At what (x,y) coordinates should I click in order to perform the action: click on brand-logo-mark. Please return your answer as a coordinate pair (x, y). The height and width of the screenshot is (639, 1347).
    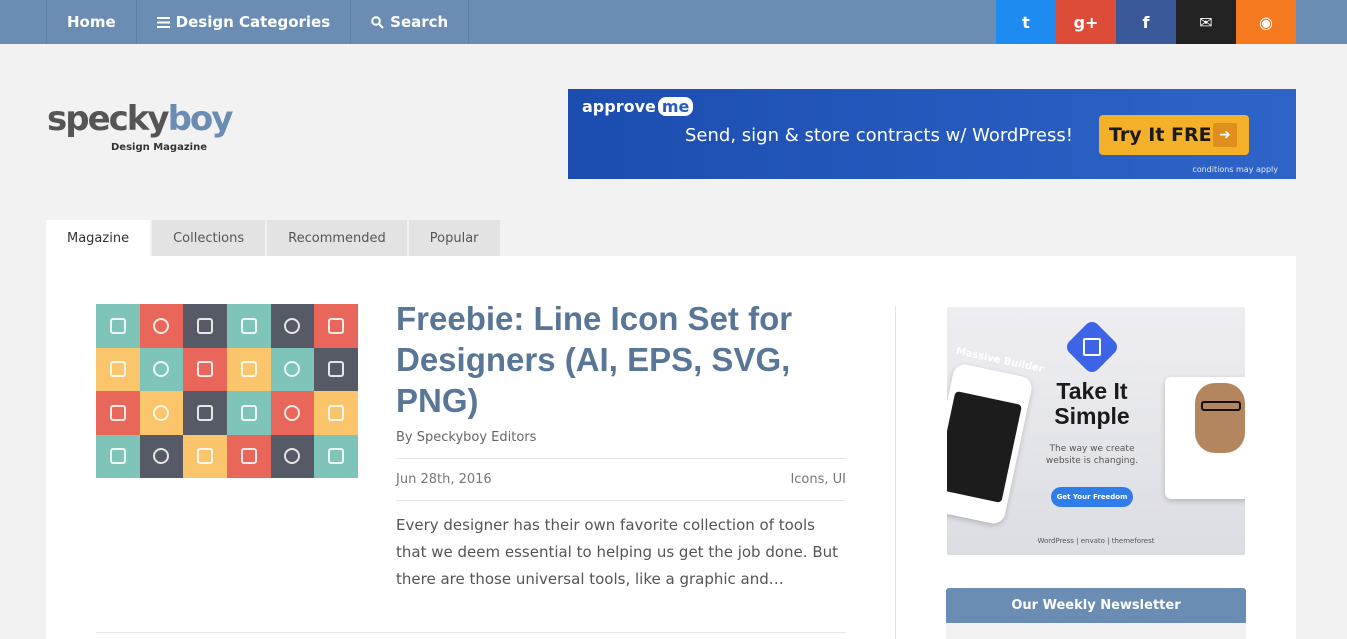
    Looking at the image, I should click on (1092, 347).